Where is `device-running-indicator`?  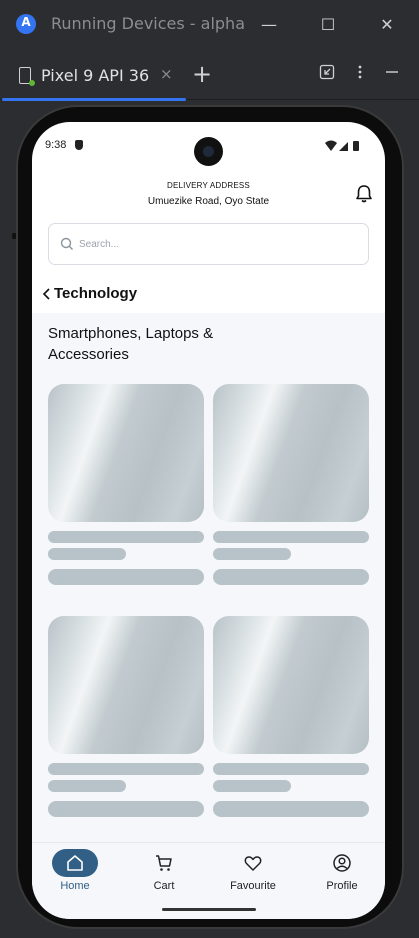 device-running-indicator is located at coordinates (32, 83).